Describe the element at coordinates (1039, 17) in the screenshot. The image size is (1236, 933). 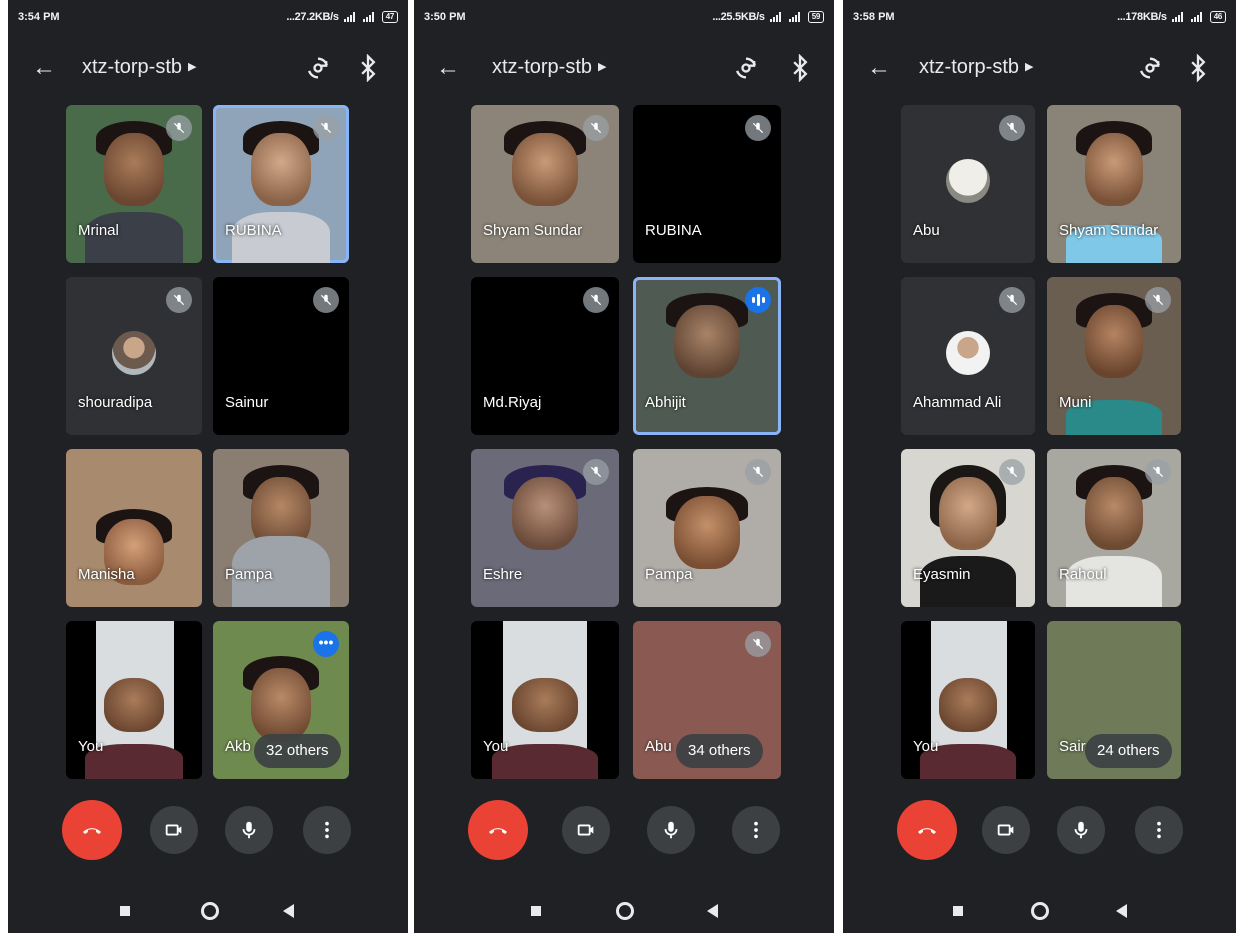
I see `status-bar: 3:58 PM ...178KB/s 46` at that location.